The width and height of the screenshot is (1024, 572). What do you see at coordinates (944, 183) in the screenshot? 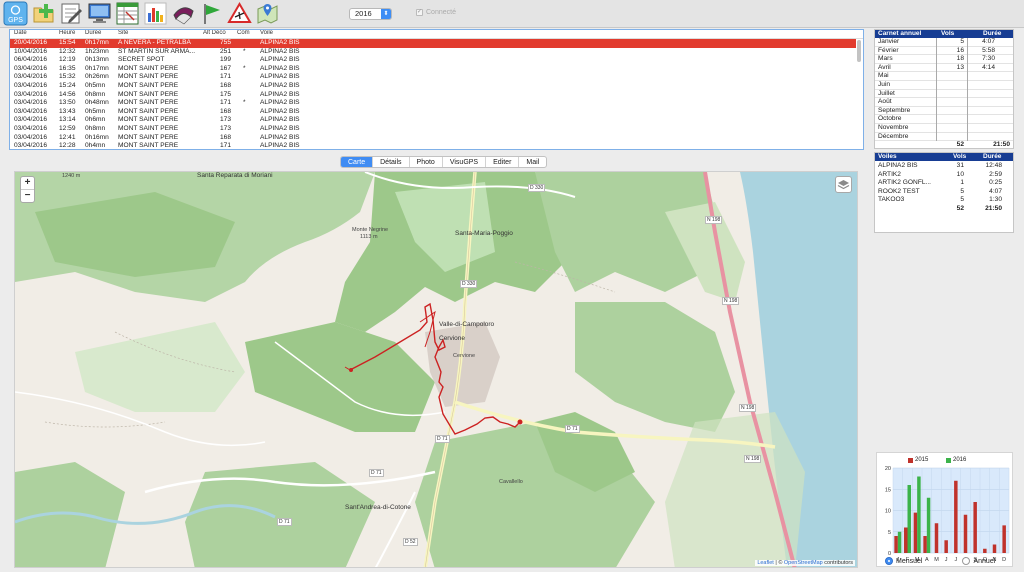
I see `wing-row: ARTIK2 GONFL... 1 0:25` at bounding box center [944, 183].